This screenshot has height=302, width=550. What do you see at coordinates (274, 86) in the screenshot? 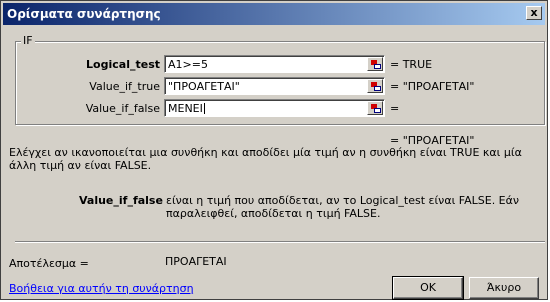
I see `value-if-true-input: "ΠΡΟΑΓΕΤΑΙ"` at bounding box center [274, 86].